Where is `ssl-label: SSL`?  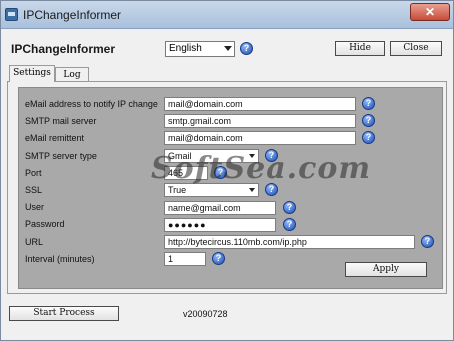
ssl-label: SSL is located at coordinates (34, 190).